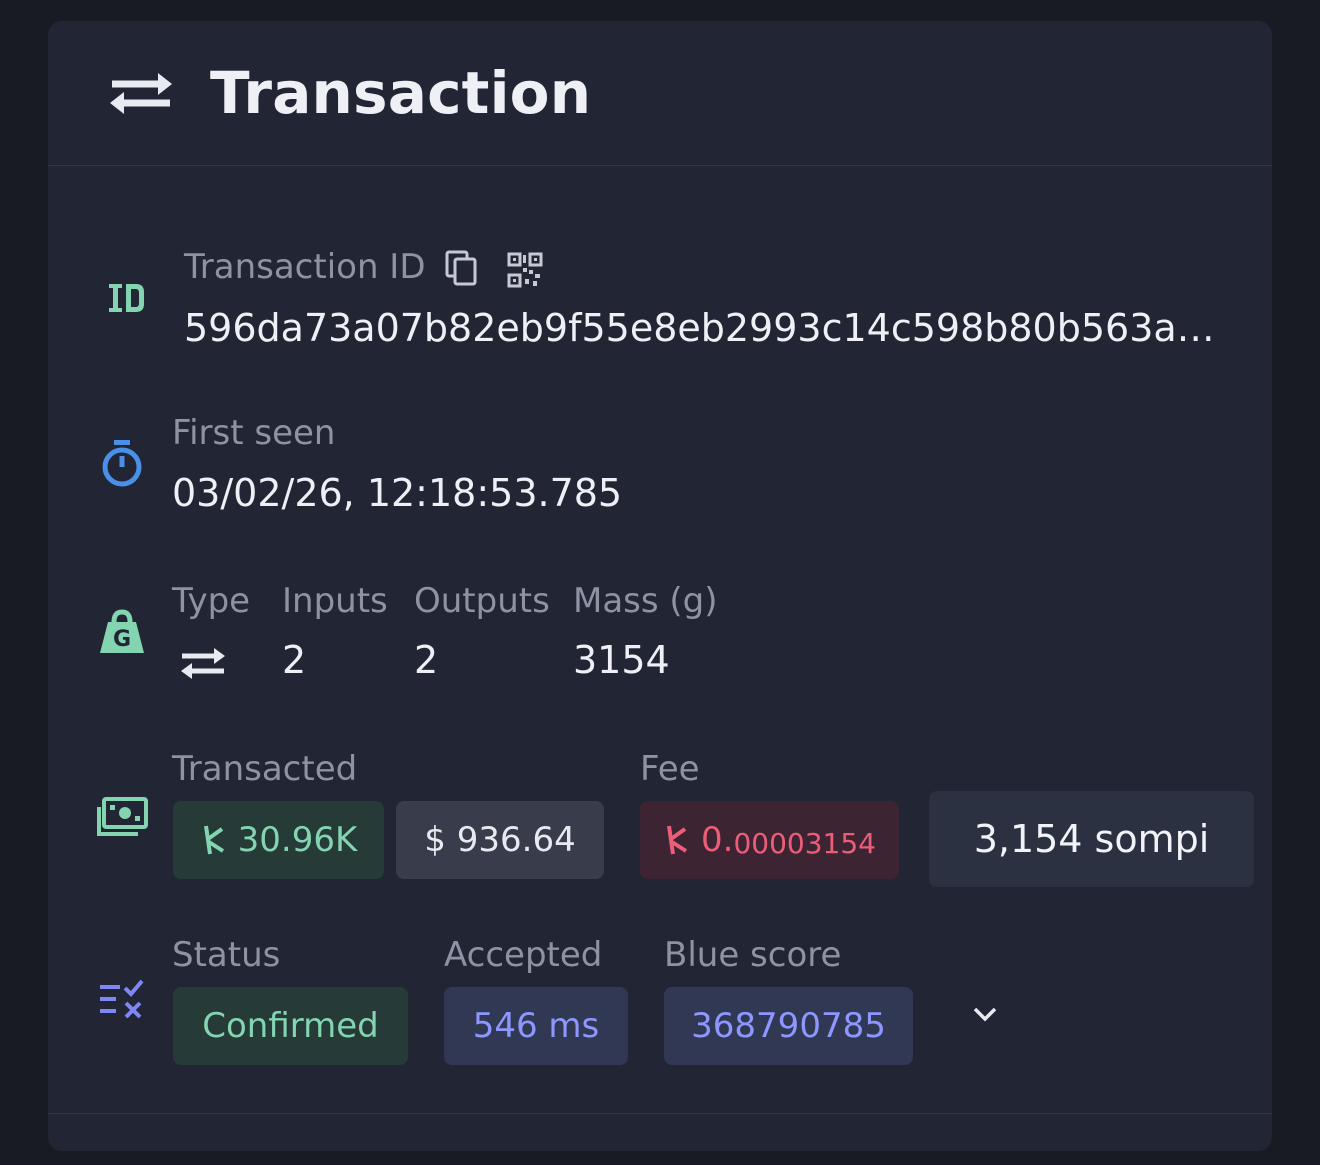 The width and height of the screenshot is (1320, 1165). I want to click on kaspa-icon, so click(213, 840).